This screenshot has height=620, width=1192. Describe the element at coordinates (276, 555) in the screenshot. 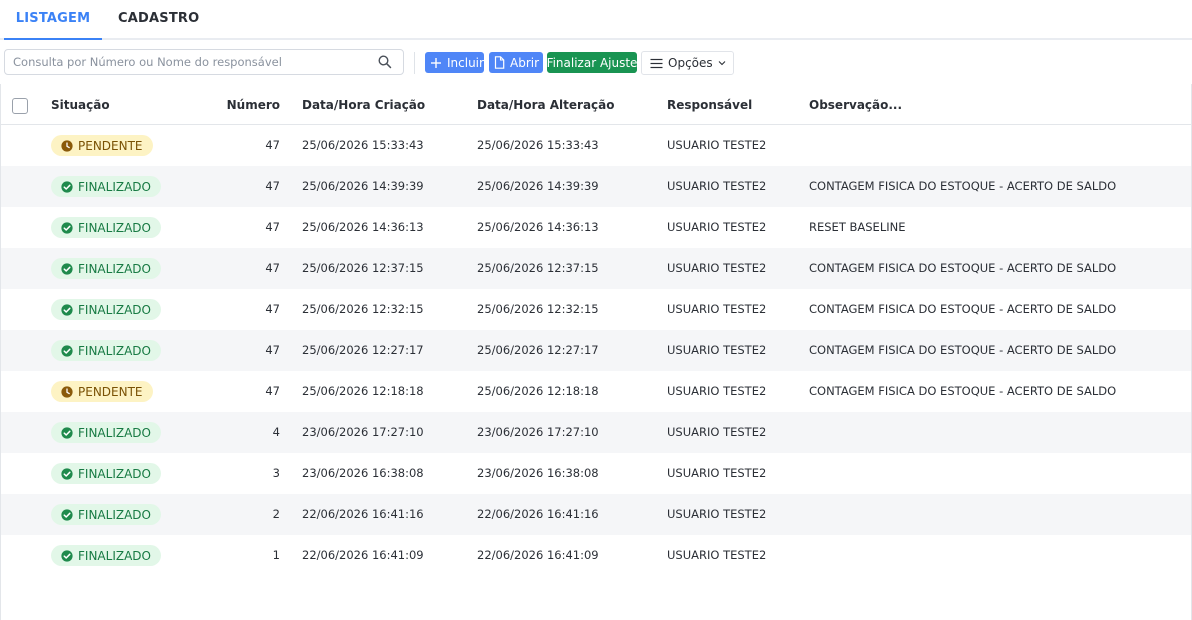

I see `cell-numero: 1` at that location.